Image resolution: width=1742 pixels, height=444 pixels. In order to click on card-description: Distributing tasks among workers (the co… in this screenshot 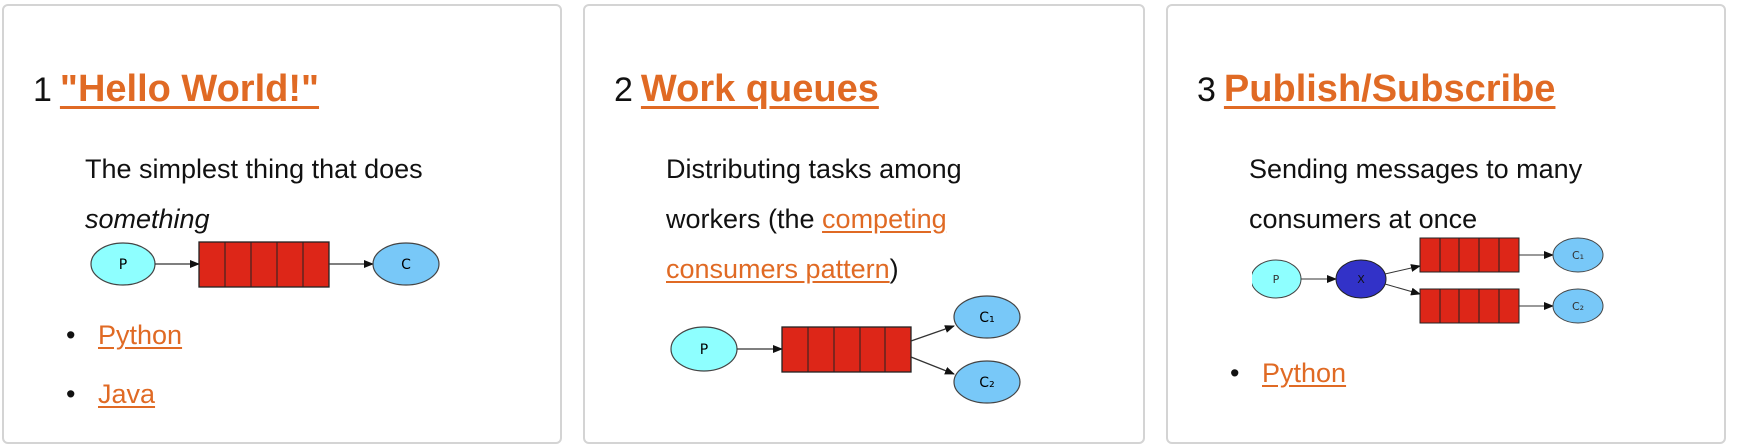, I will do `click(846, 219)`.